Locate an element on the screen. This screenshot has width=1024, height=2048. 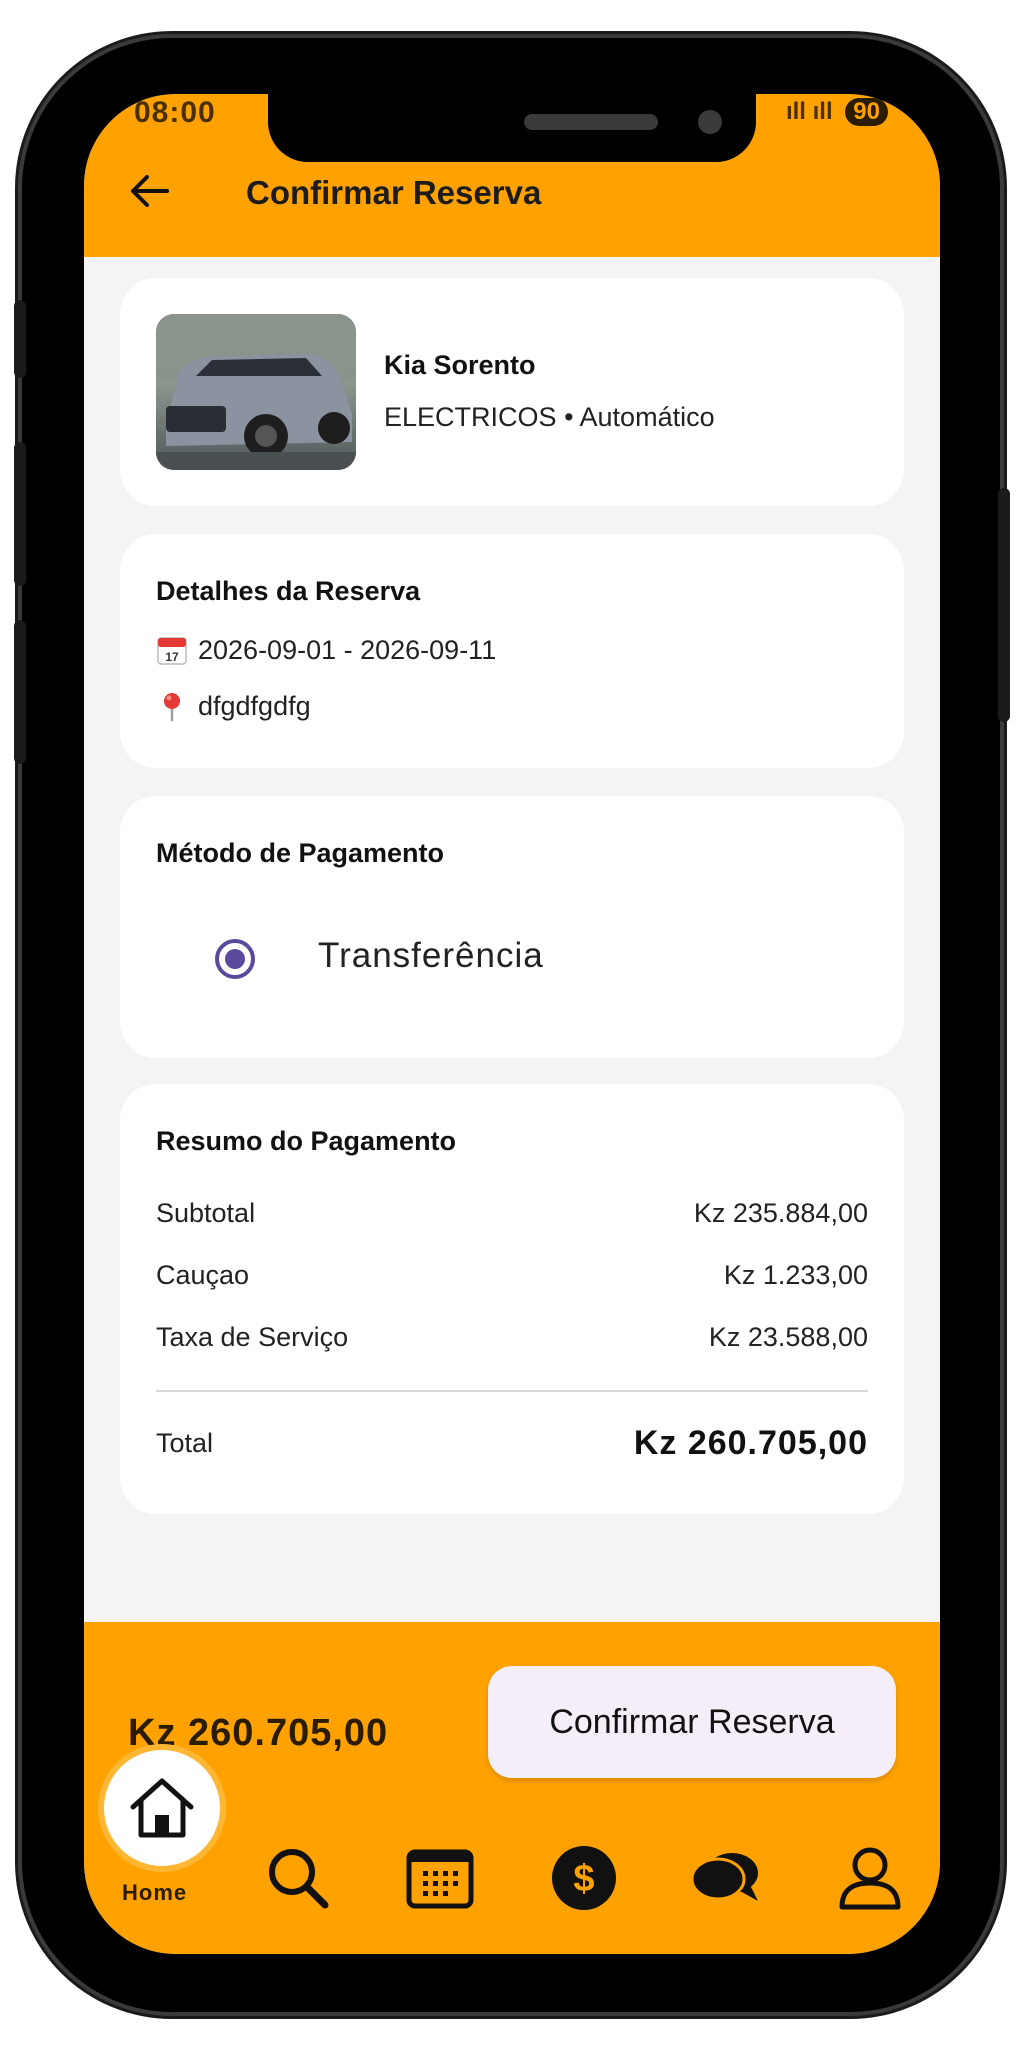
vehicle-subtitle: ELECTRICOS • Automático is located at coordinates (549, 417).